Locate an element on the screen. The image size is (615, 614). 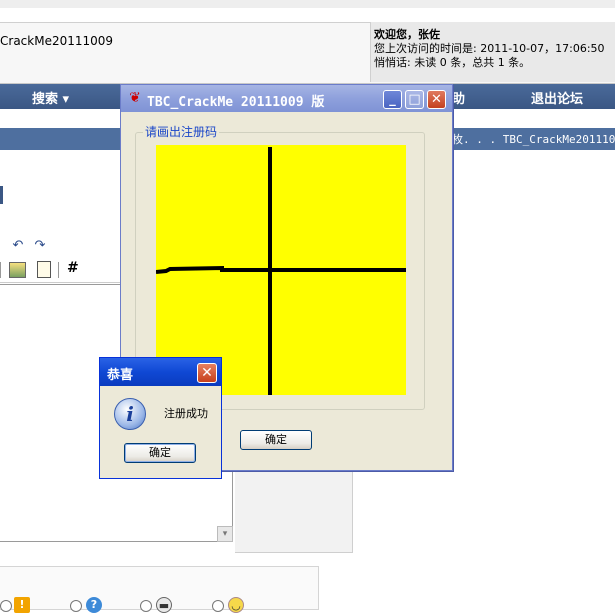
cool-smiley-icon: ▬ is located at coordinates (164, 605).